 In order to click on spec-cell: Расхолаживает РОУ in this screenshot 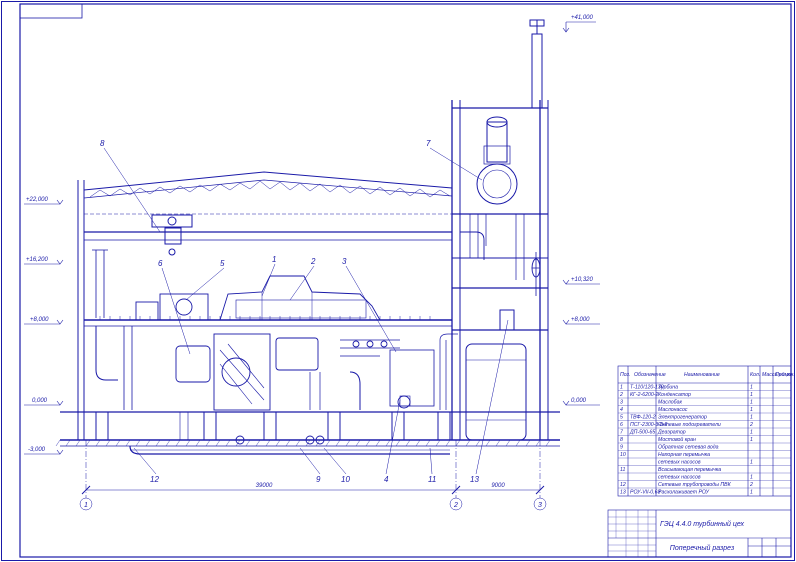, I will do `click(684, 493)`.